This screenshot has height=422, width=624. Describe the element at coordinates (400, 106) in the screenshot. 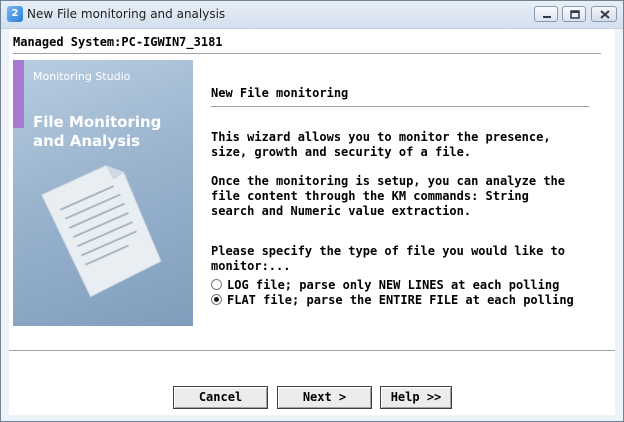

I see `heading-separator` at that location.